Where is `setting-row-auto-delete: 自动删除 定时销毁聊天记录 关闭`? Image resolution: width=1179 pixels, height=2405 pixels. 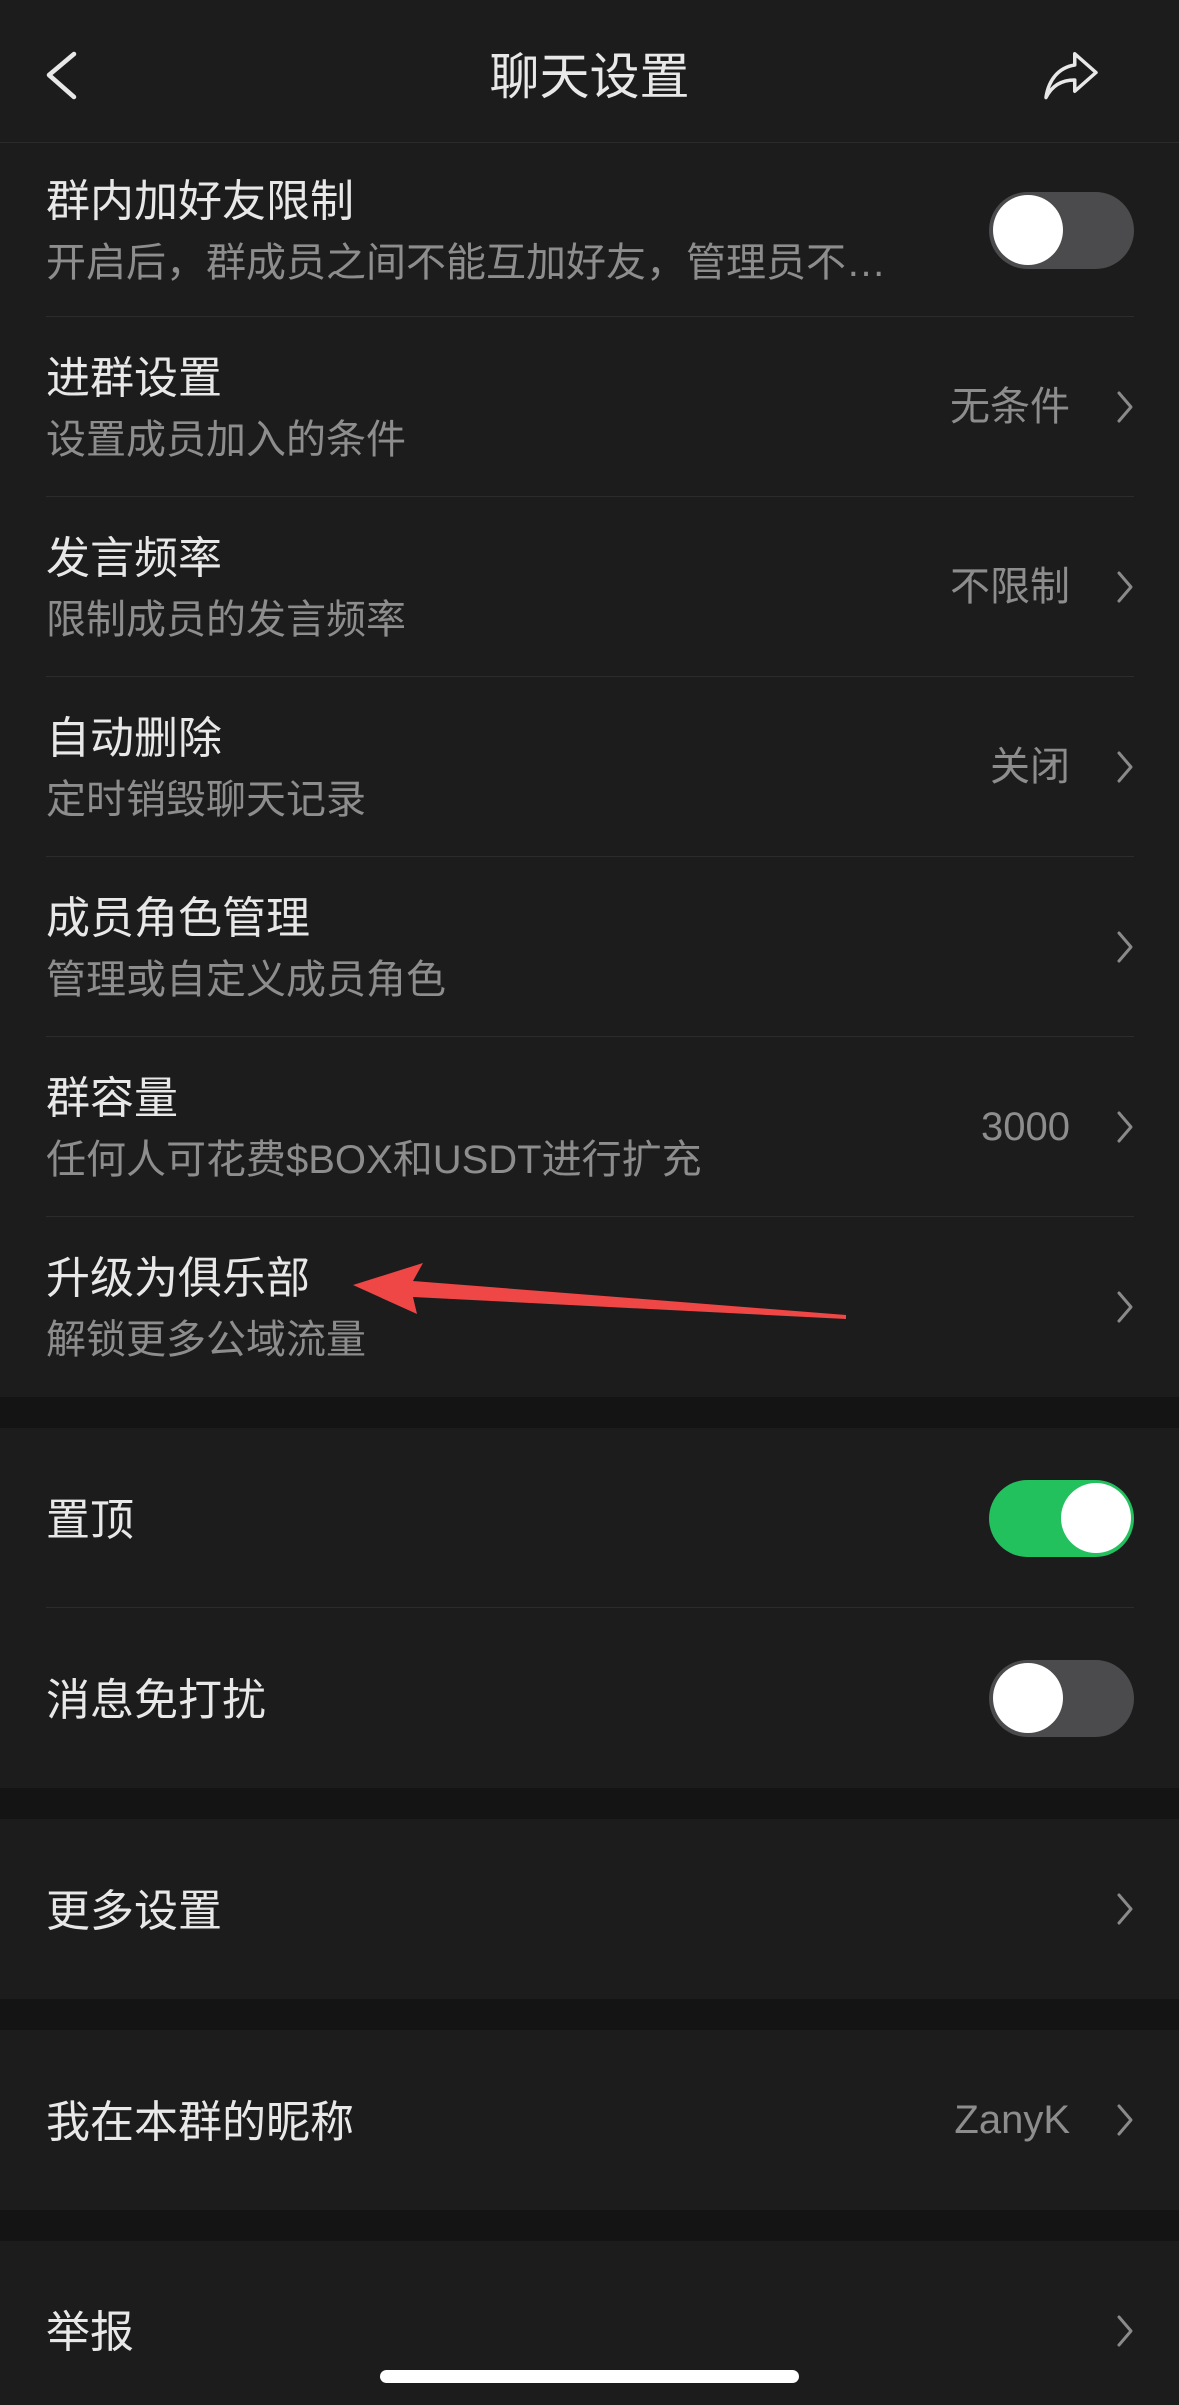
setting-row-auto-delete: 自动删除 定时销毁聊天记录 关闭 is located at coordinates (589, 767).